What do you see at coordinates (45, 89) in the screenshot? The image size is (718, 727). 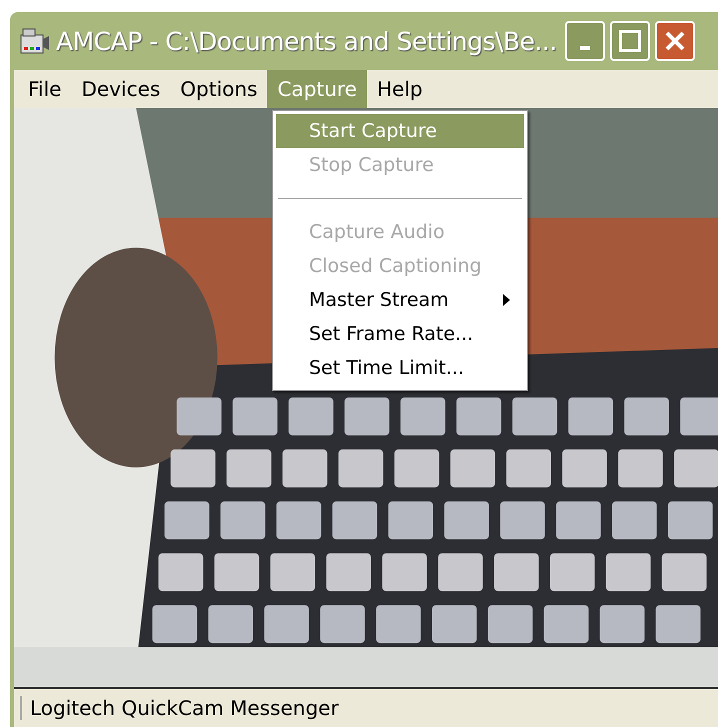 I see `menu-item: File` at bounding box center [45, 89].